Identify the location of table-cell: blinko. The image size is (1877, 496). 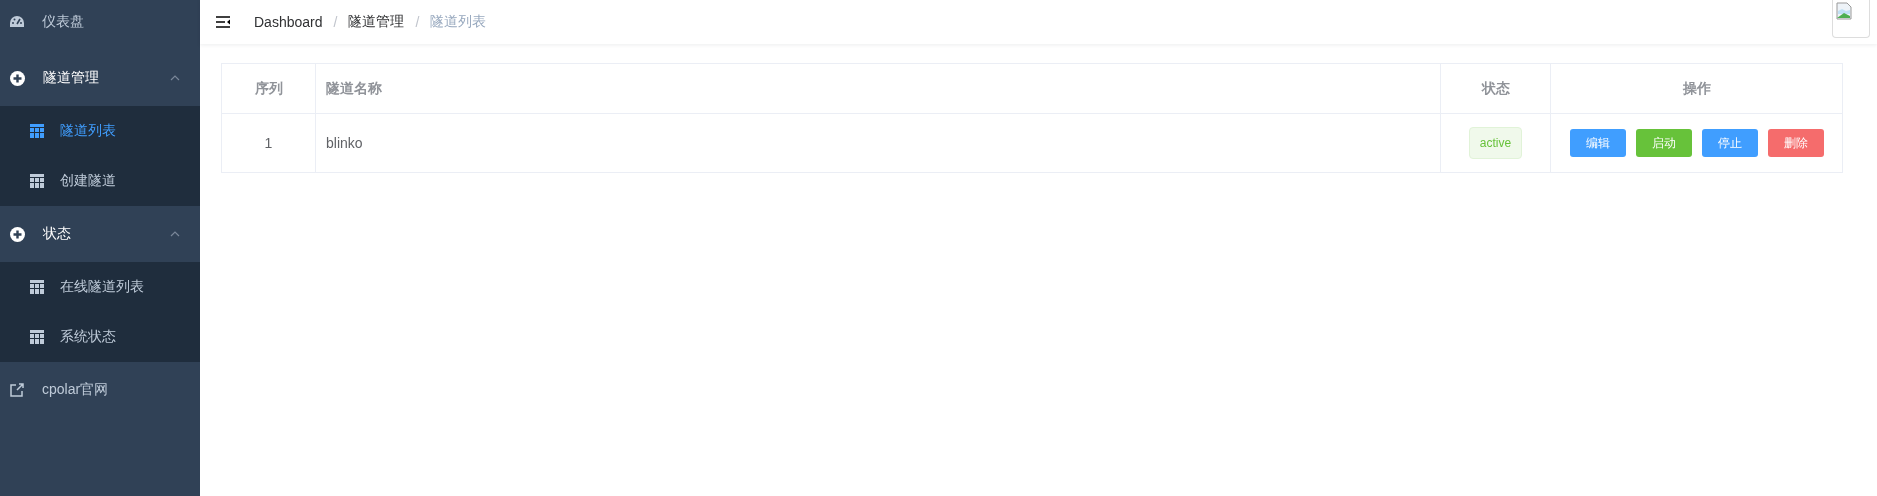
(878, 143).